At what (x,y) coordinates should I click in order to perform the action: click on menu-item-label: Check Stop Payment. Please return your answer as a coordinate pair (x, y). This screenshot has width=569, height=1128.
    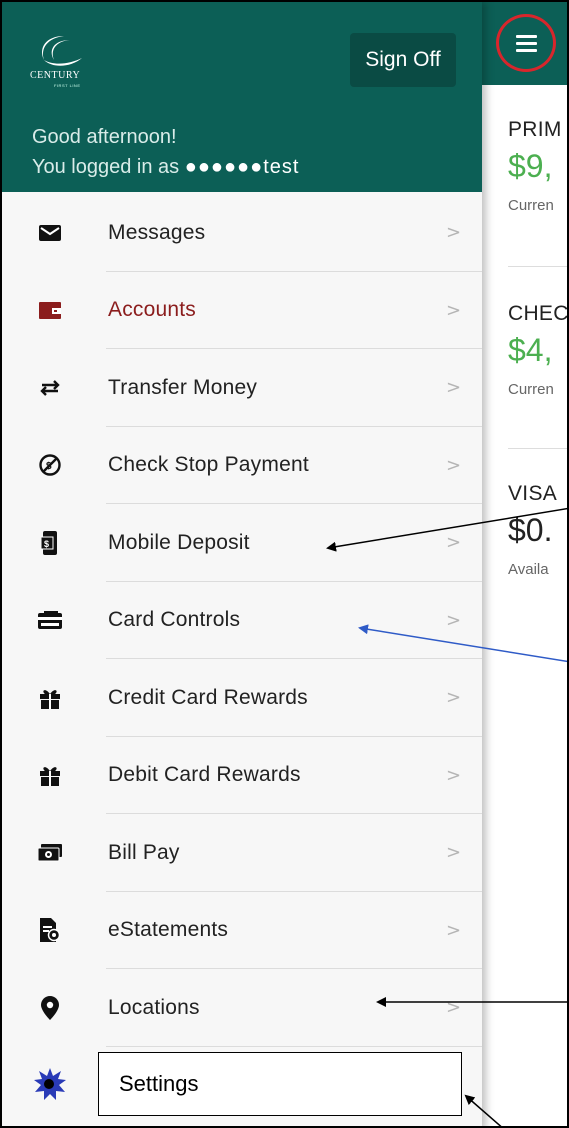
    Looking at the image, I should click on (208, 465).